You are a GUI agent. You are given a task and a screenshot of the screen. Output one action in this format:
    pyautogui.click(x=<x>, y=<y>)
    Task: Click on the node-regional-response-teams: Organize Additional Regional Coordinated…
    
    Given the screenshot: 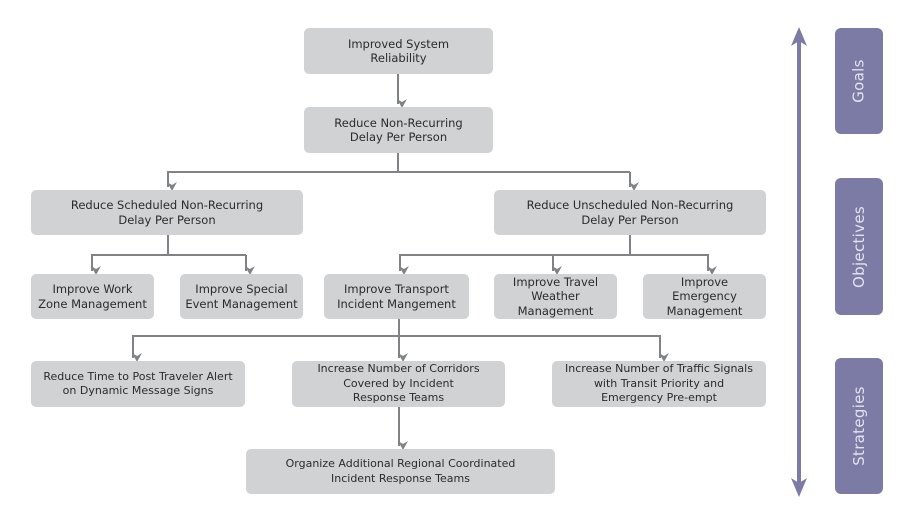 What is the action you would take?
    pyautogui.click(x=400, y=471)
    